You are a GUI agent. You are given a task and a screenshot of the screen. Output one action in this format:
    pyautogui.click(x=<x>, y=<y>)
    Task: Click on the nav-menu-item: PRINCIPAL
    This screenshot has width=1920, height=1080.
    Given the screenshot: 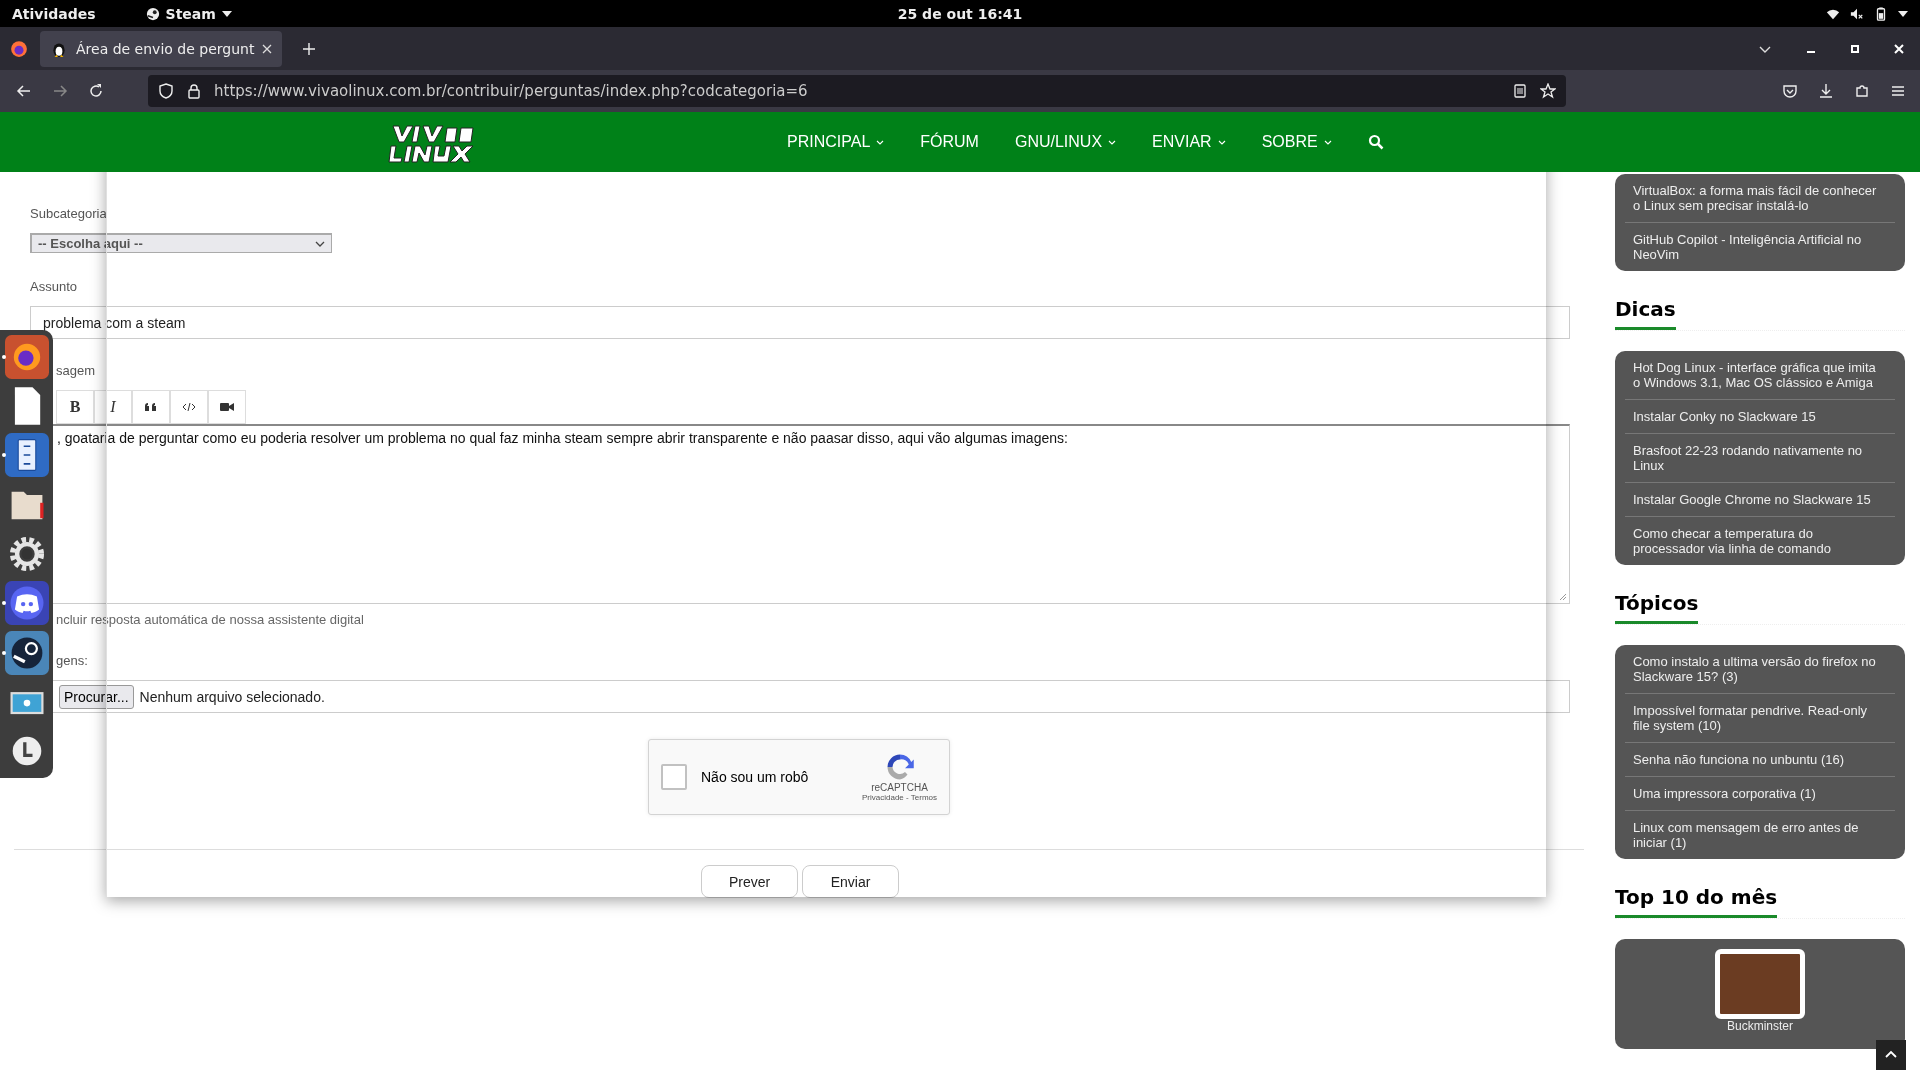 What is the action you would take?
    pyautogui.click(x=836, y=142)
    